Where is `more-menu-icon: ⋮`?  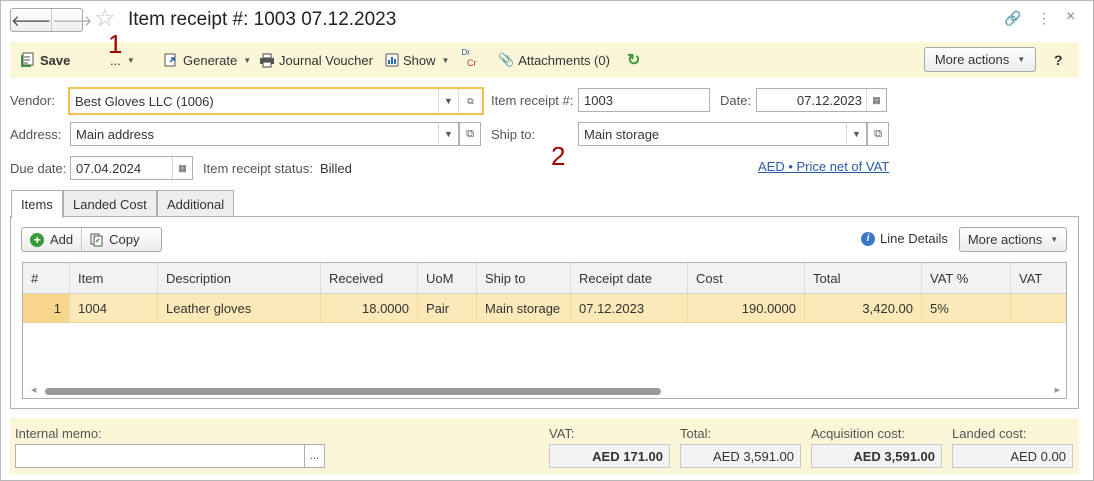 more-menu-icon: ⋮ is located at coordinates (1044, 18).